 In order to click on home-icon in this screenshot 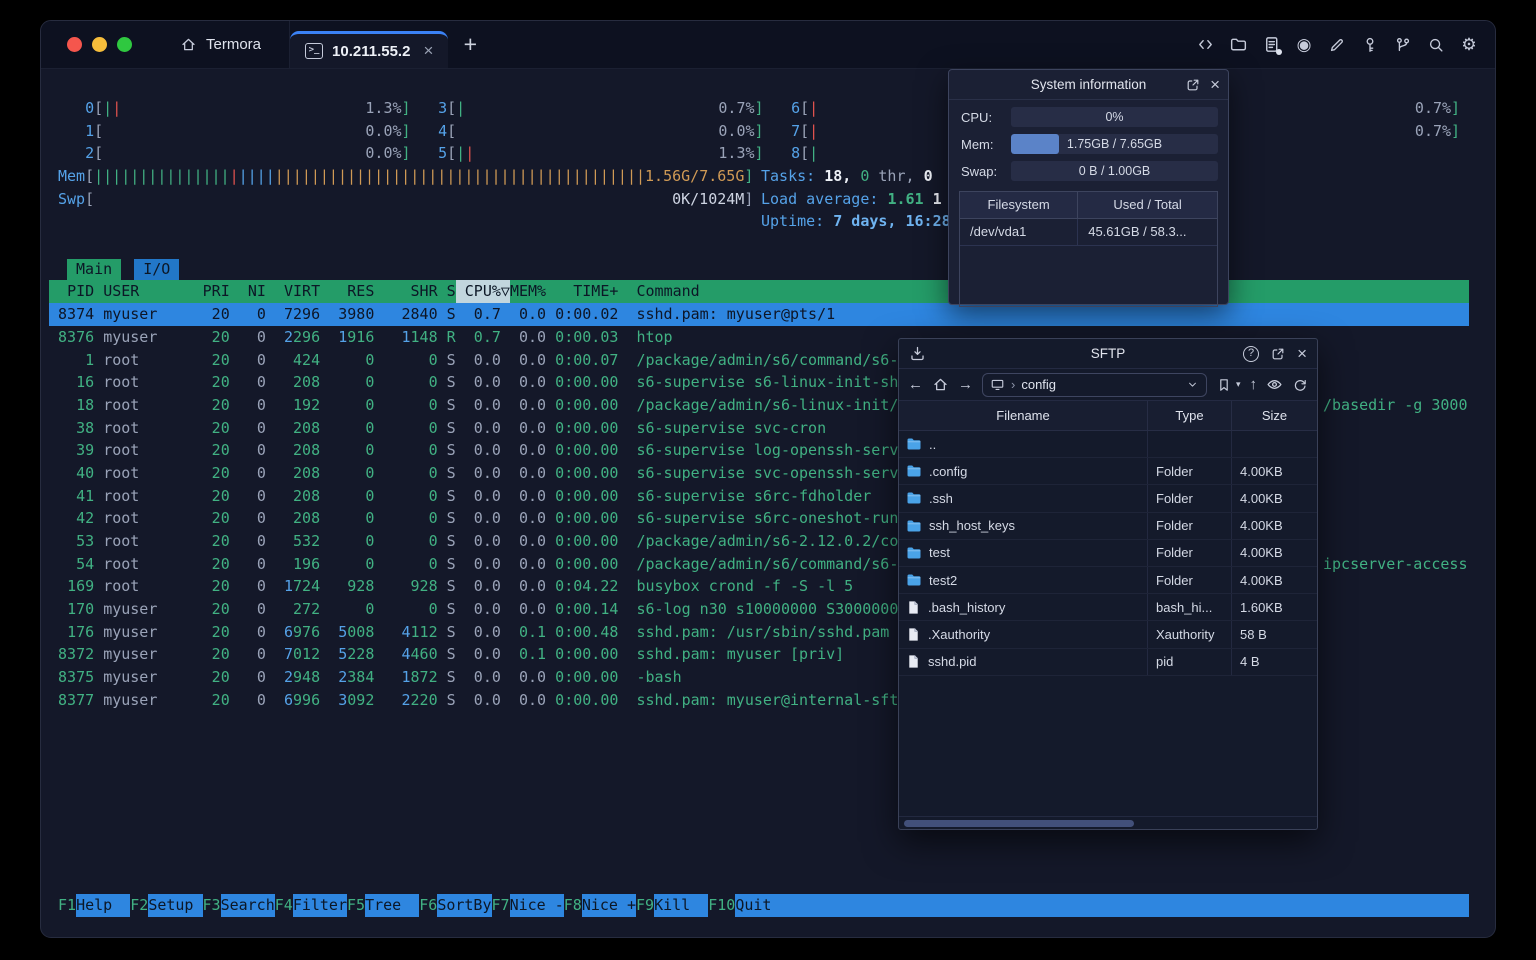, I will do `click(940, 384)`.